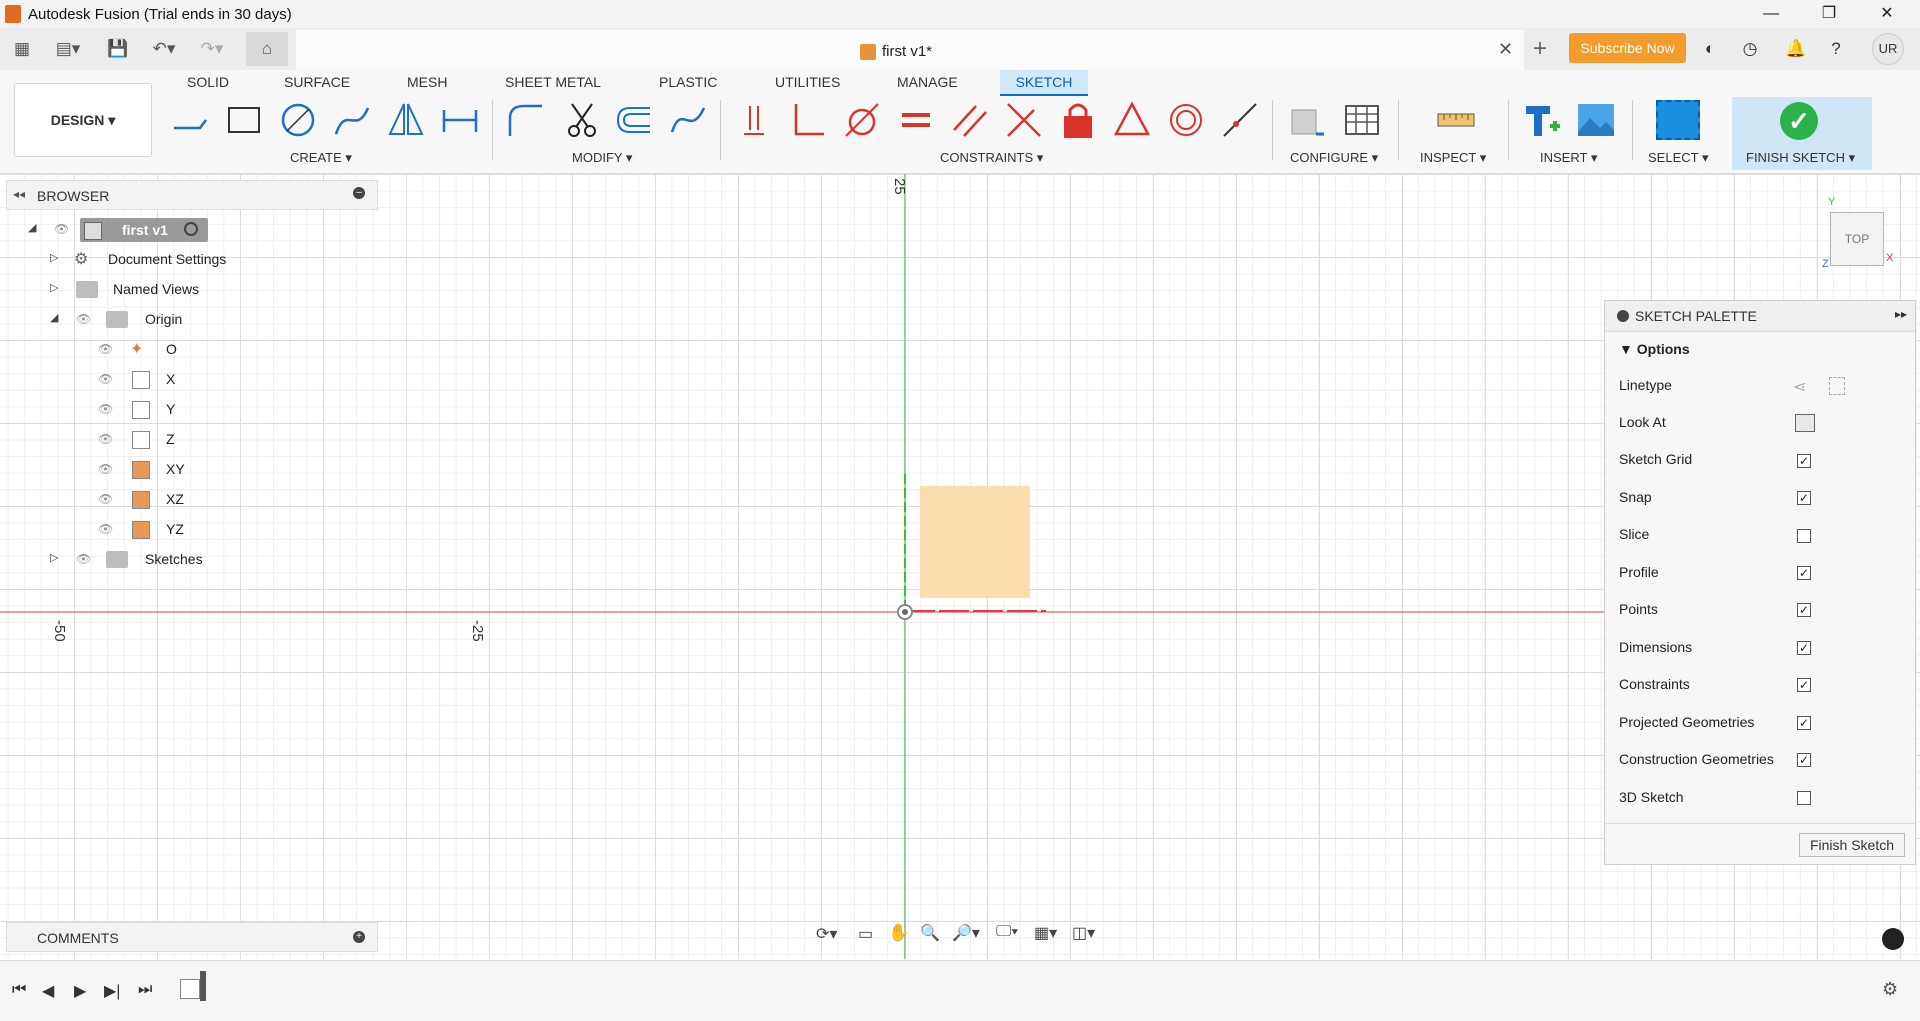  What do you see at coordinates (120, 500) in the screenshot?
I see `origin-item-xz: 👁 XZ` at bounding box center [120, 500].